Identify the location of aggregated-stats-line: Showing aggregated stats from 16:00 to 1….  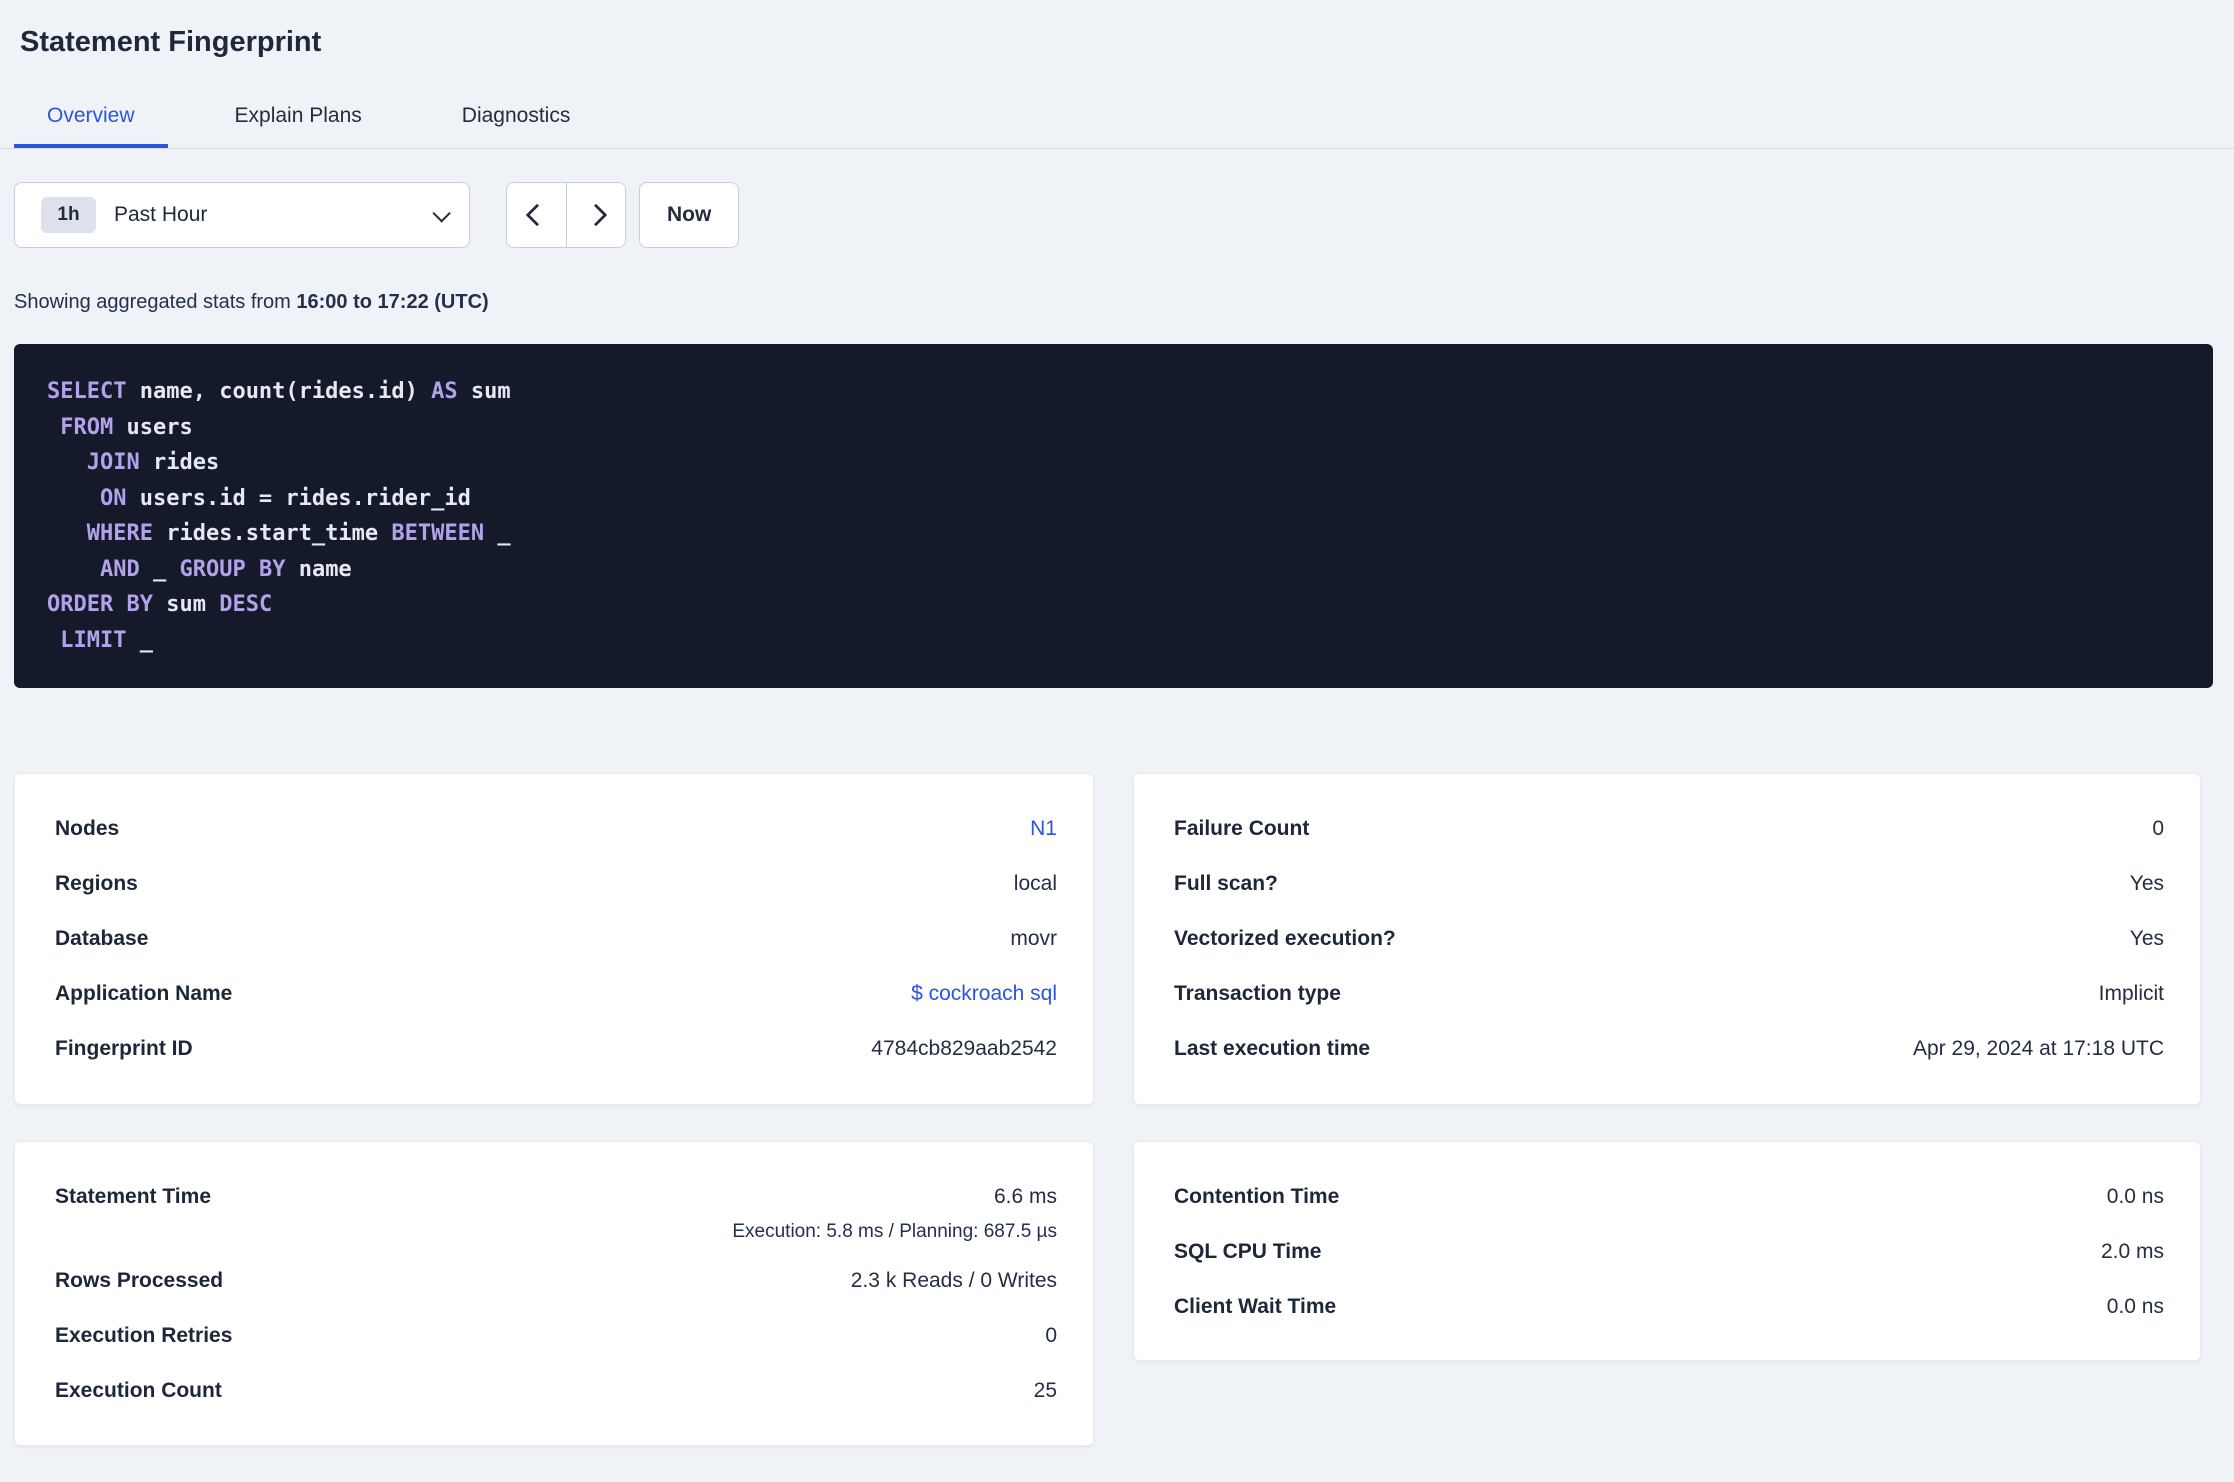
(1117, 302).